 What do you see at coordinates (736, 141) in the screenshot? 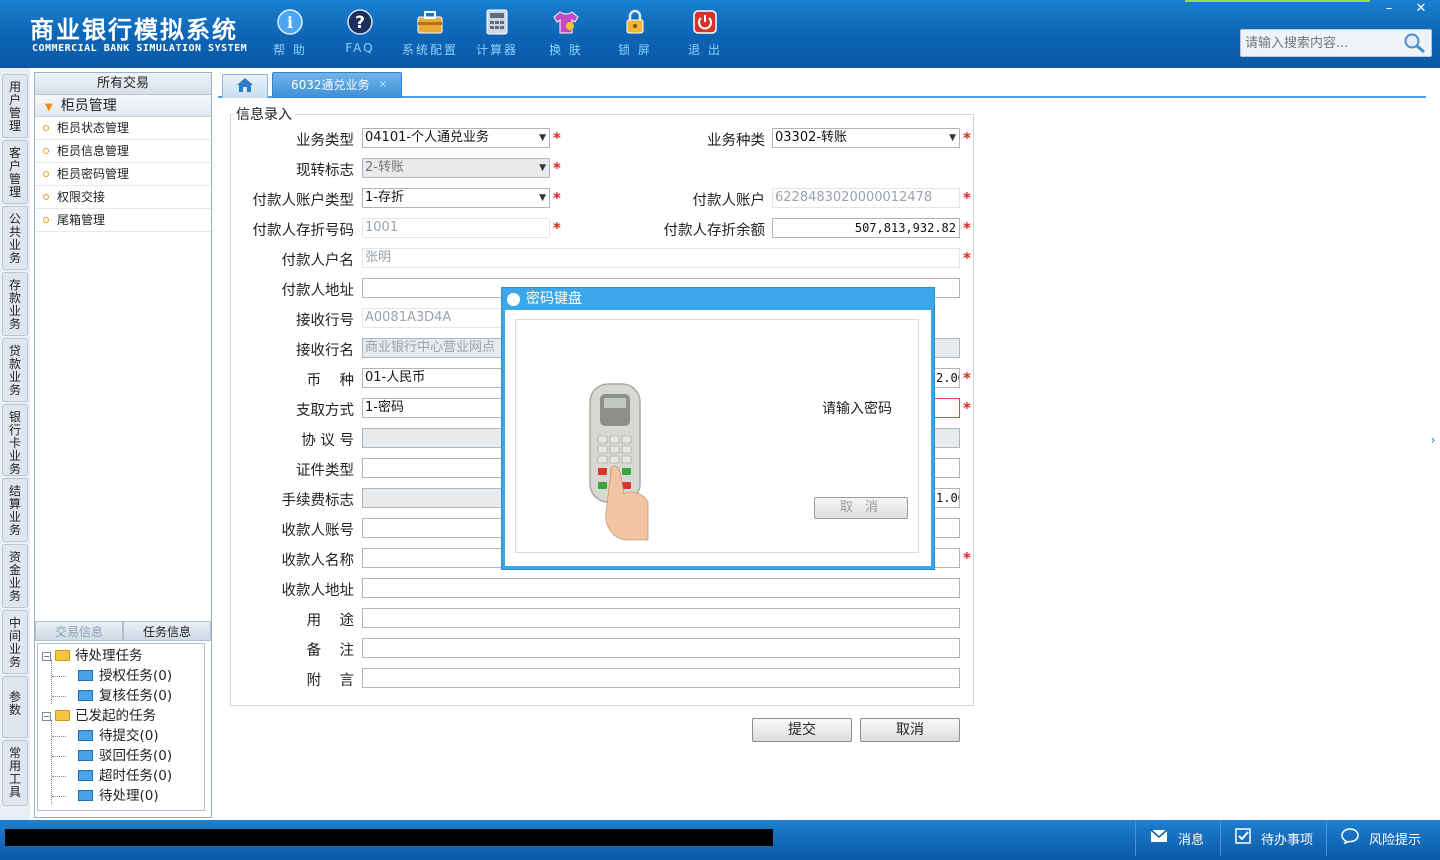
I see `label-biz-kind: 业务种类` at bounding box center [736, 141].